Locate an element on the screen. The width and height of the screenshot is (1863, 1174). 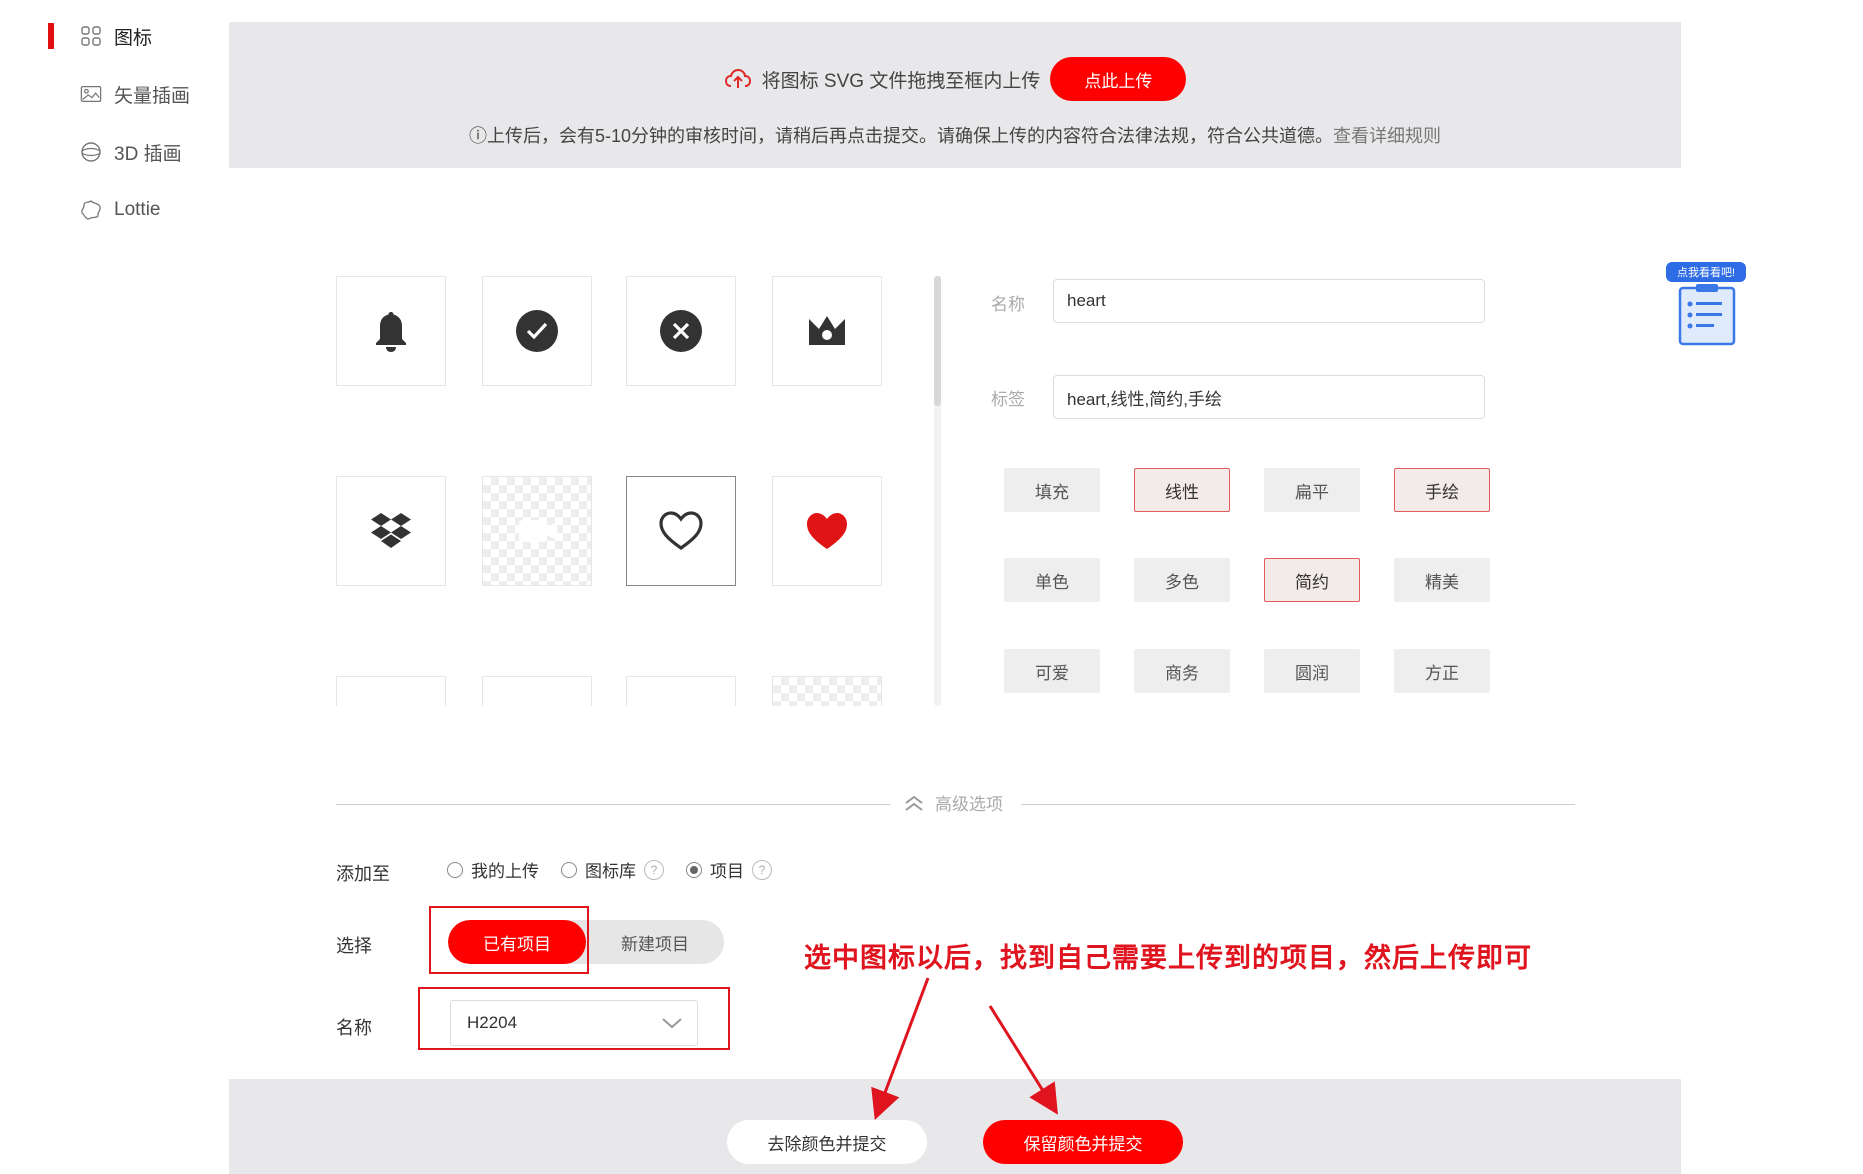
image-icon is located at coordinates (91, 94).